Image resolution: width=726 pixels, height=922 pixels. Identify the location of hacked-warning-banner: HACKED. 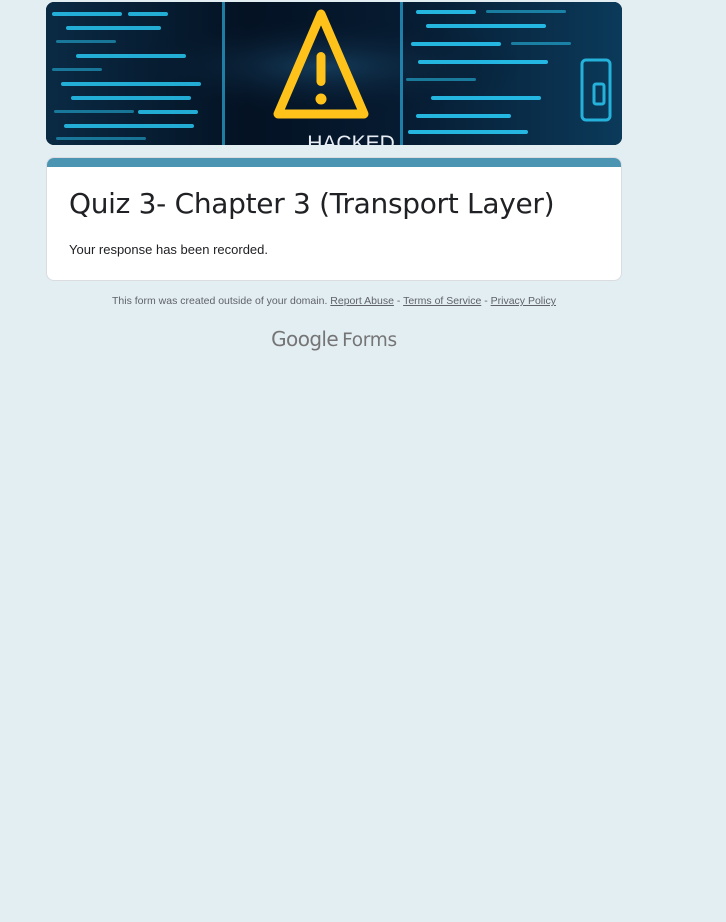
(334, 73).